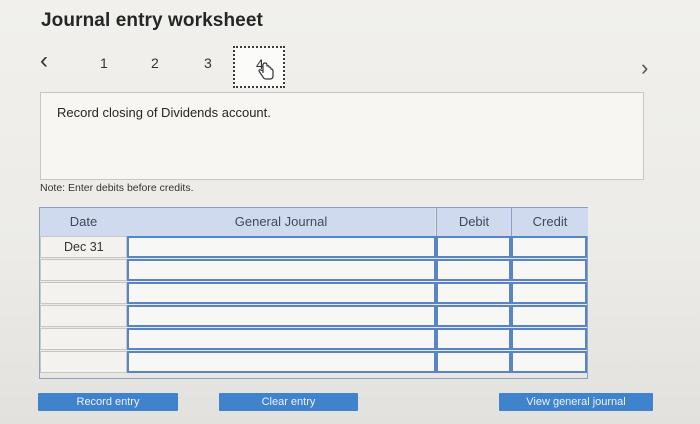  Describe the element at coordinates (83, 247) in the screenshot. I see `date-cell: Dec 31` at that location.